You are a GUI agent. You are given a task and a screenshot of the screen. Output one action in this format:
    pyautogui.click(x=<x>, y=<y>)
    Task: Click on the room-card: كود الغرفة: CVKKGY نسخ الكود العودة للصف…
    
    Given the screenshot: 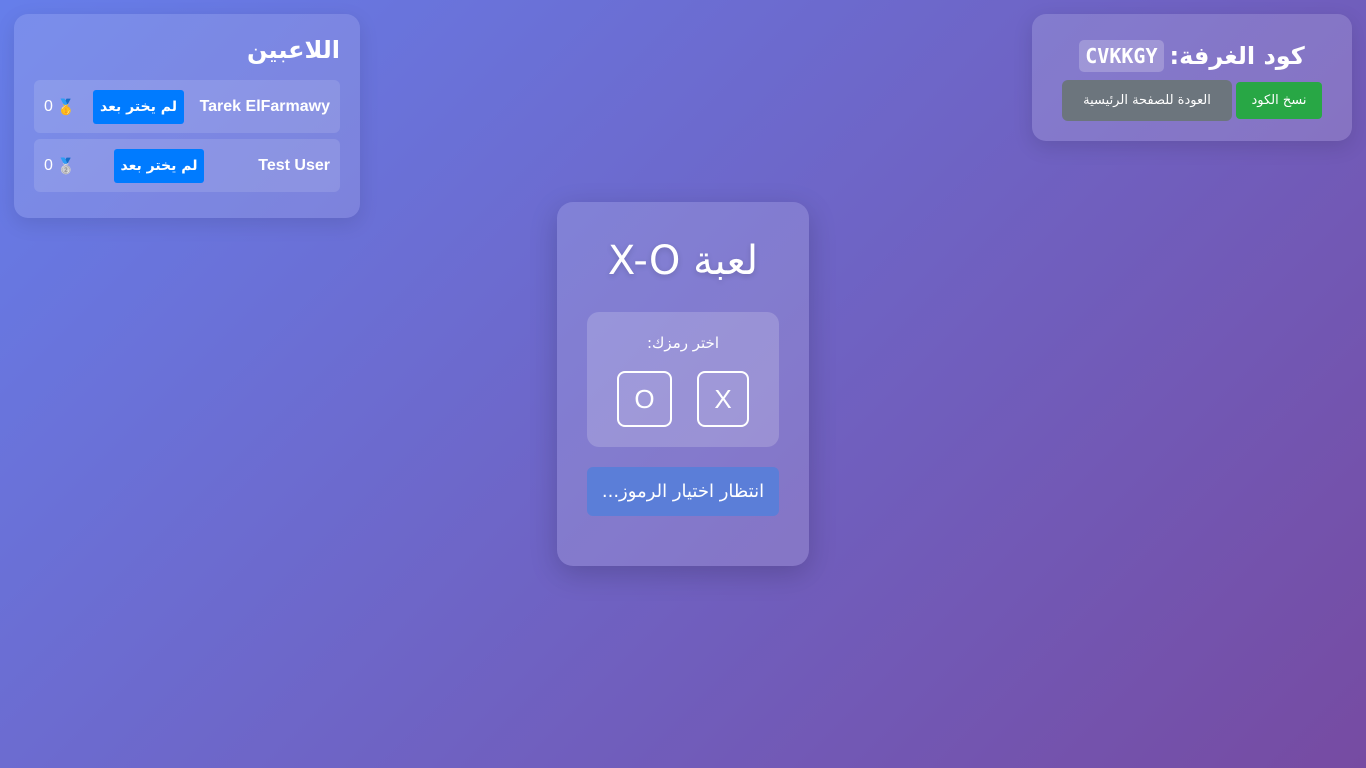 What is the action you would take?
    pyautogui.click(x=1192, y=77)
    